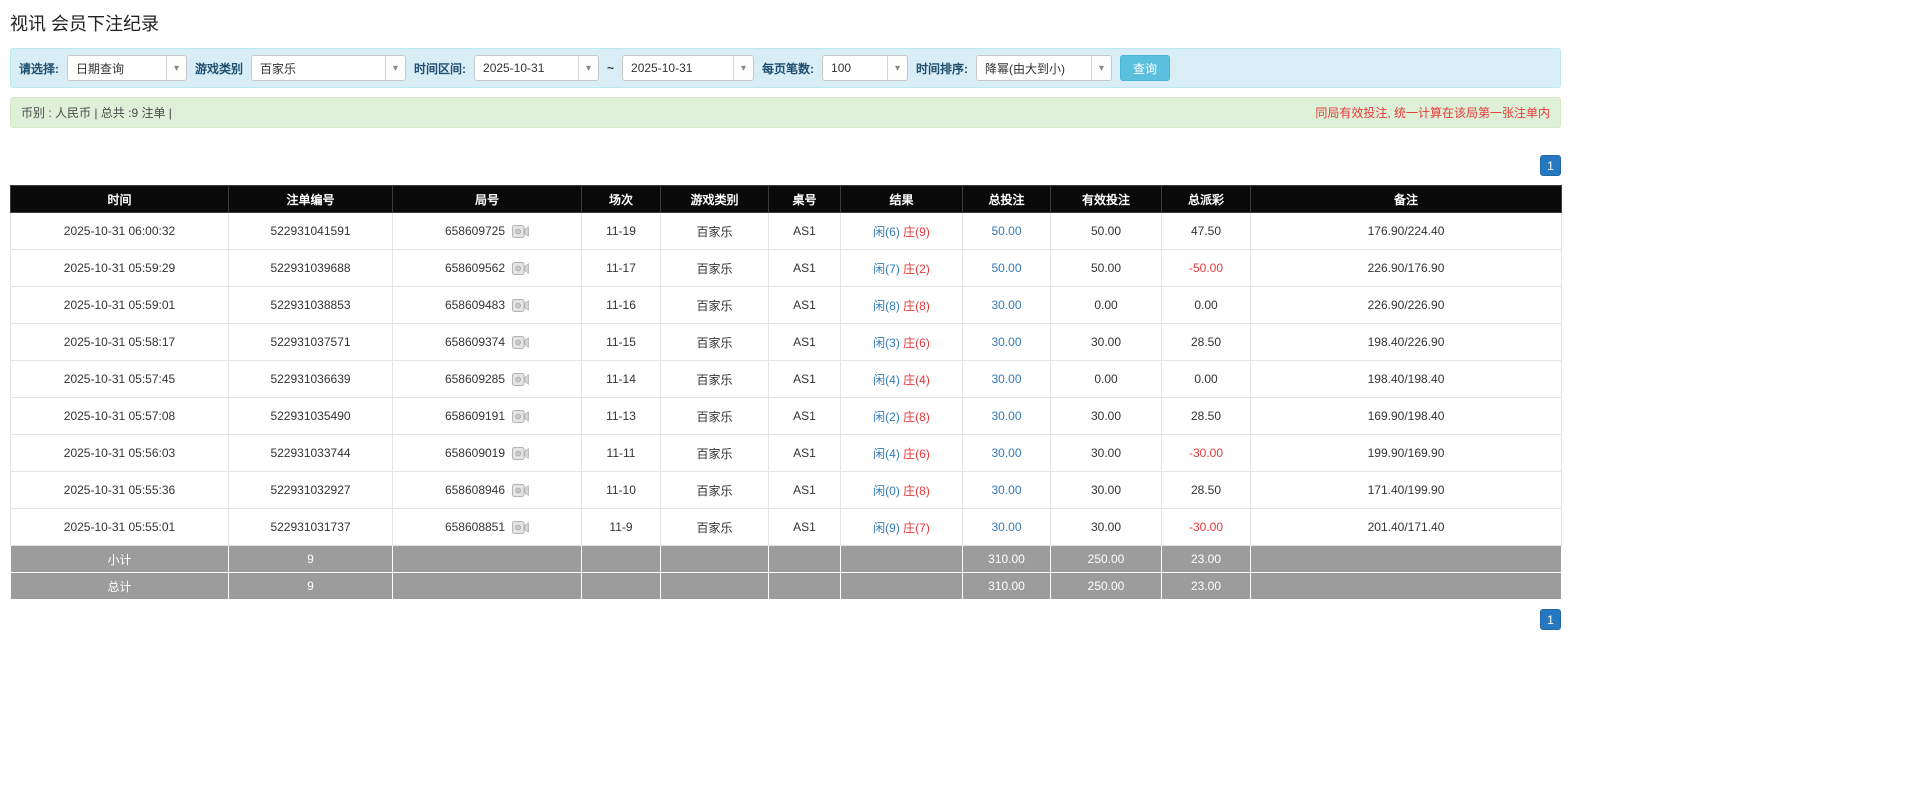 The height and width of the screenshot is (792, 1914). What do you see at coordinates (1025, 68) in the screenshot?
I see `sort-value: 降幂(由大到小)` at bounding box center [1025, 68].